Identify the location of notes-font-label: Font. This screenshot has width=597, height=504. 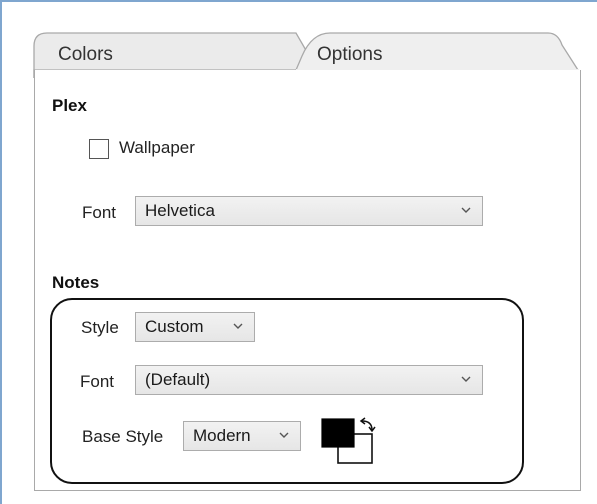
(97, 381).